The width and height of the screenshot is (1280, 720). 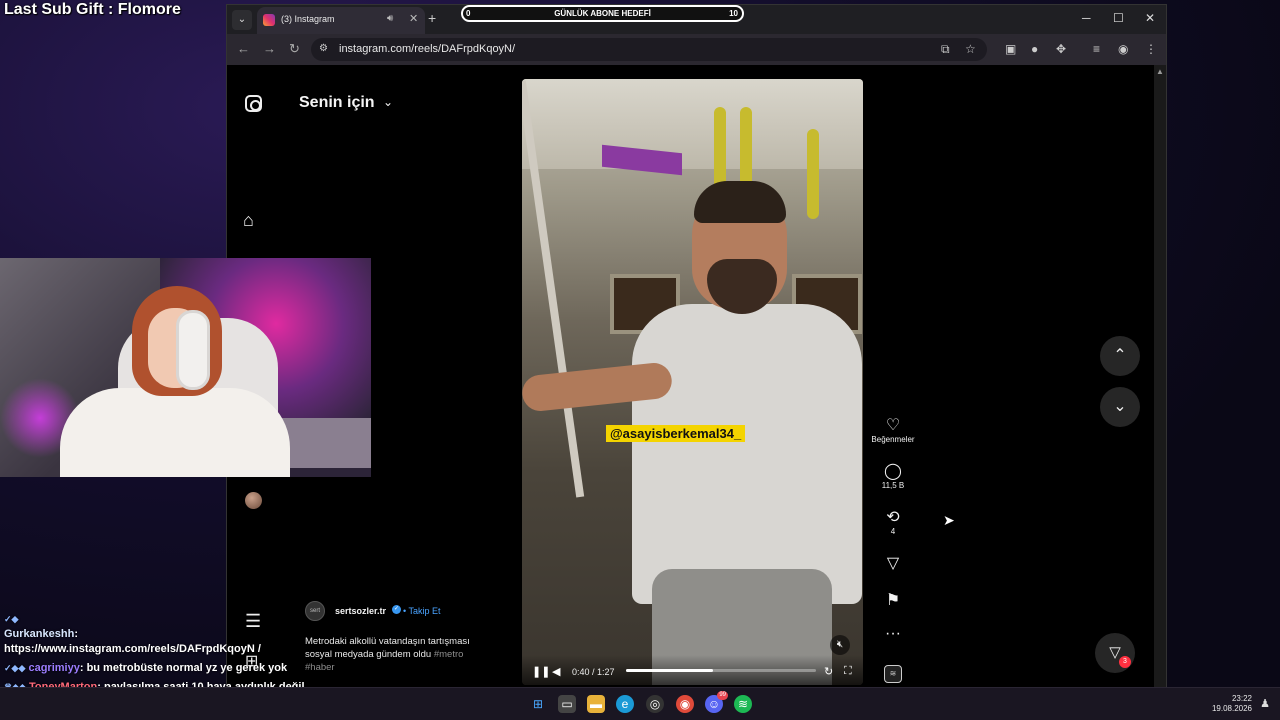 What do you see at coordinates (432, 18) in the screenshot?
I see `new-tab-button: +` at bounding box center [432, 18].